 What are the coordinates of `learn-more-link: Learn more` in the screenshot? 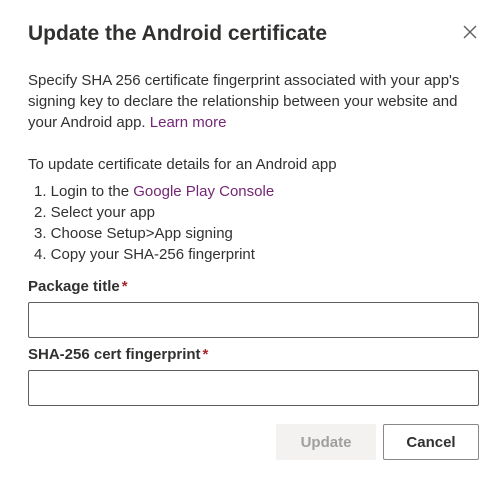 It's located at (188, 122).